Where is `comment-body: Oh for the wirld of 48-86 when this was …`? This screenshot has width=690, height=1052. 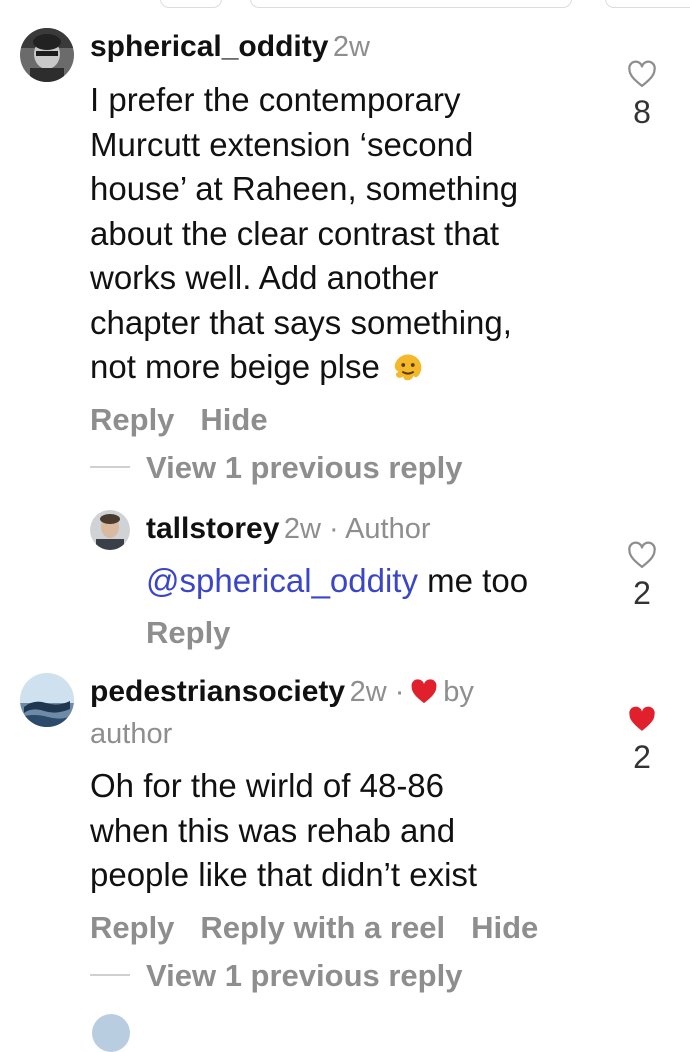 comment-body: Oh for the wirld of 48-86 when this was … is located at coordinates (350, 834).